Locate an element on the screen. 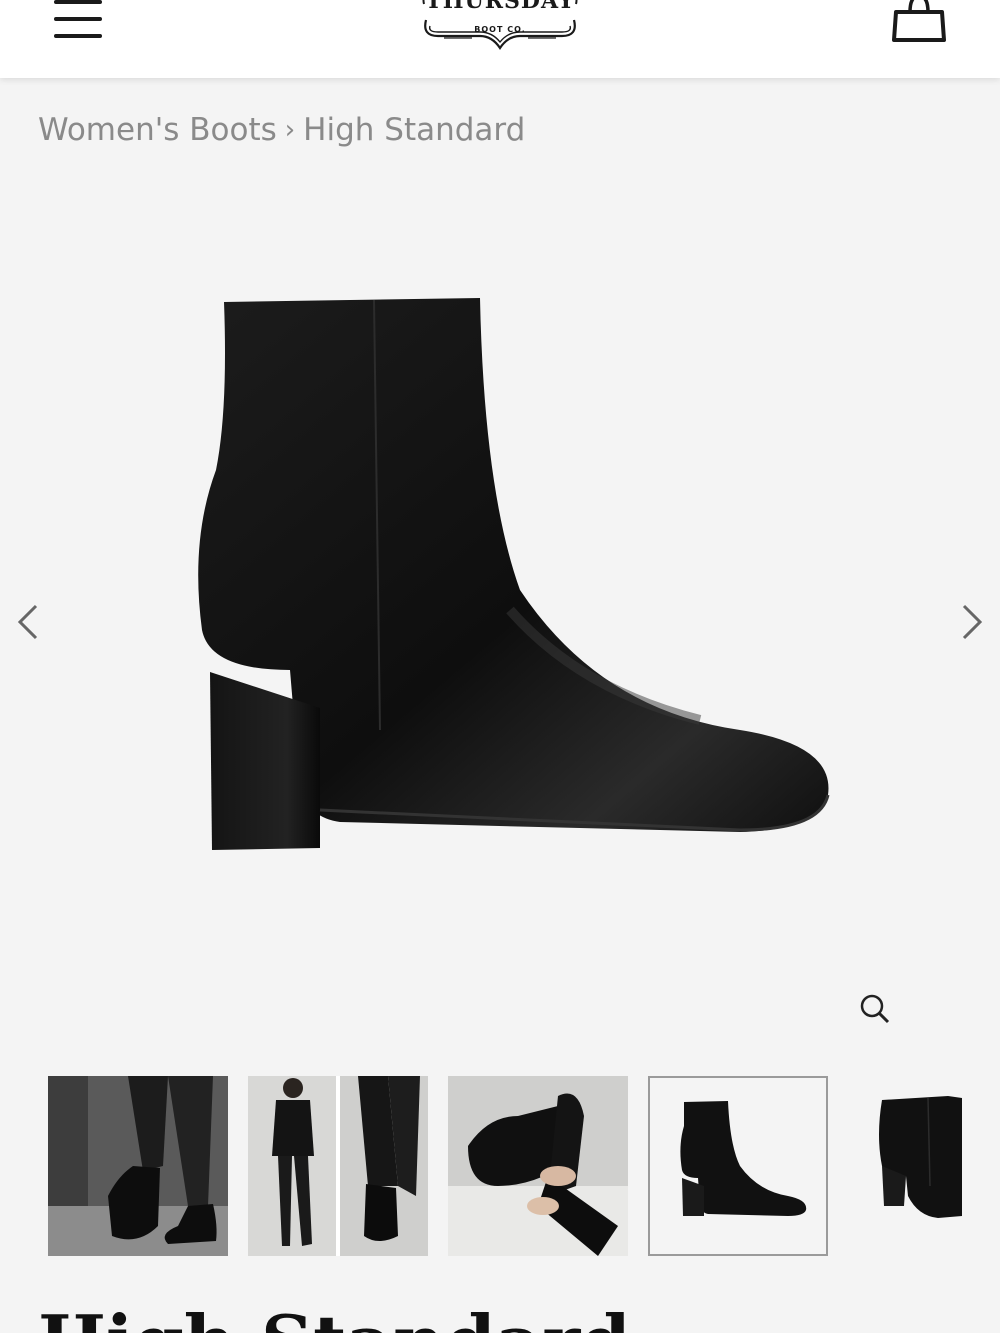 This screenshot has height=1333, width=1000. thumbnail-lifestyle-street is located at coordinates (138, 1166).